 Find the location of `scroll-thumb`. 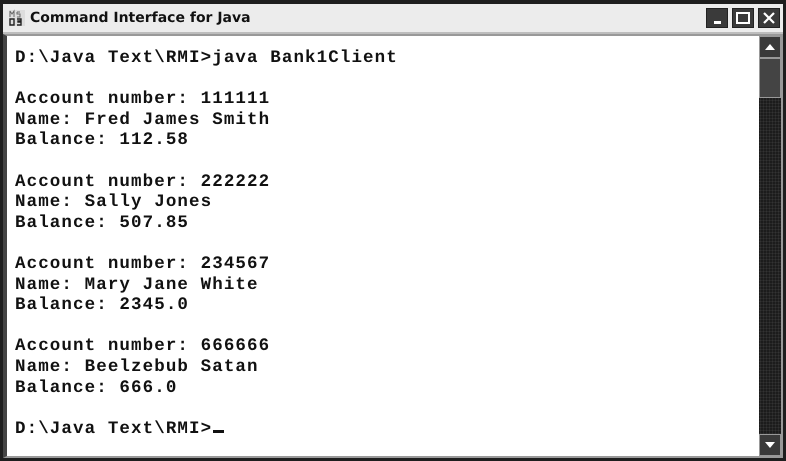

scroll-thumb is located at coordinates (770, 78).